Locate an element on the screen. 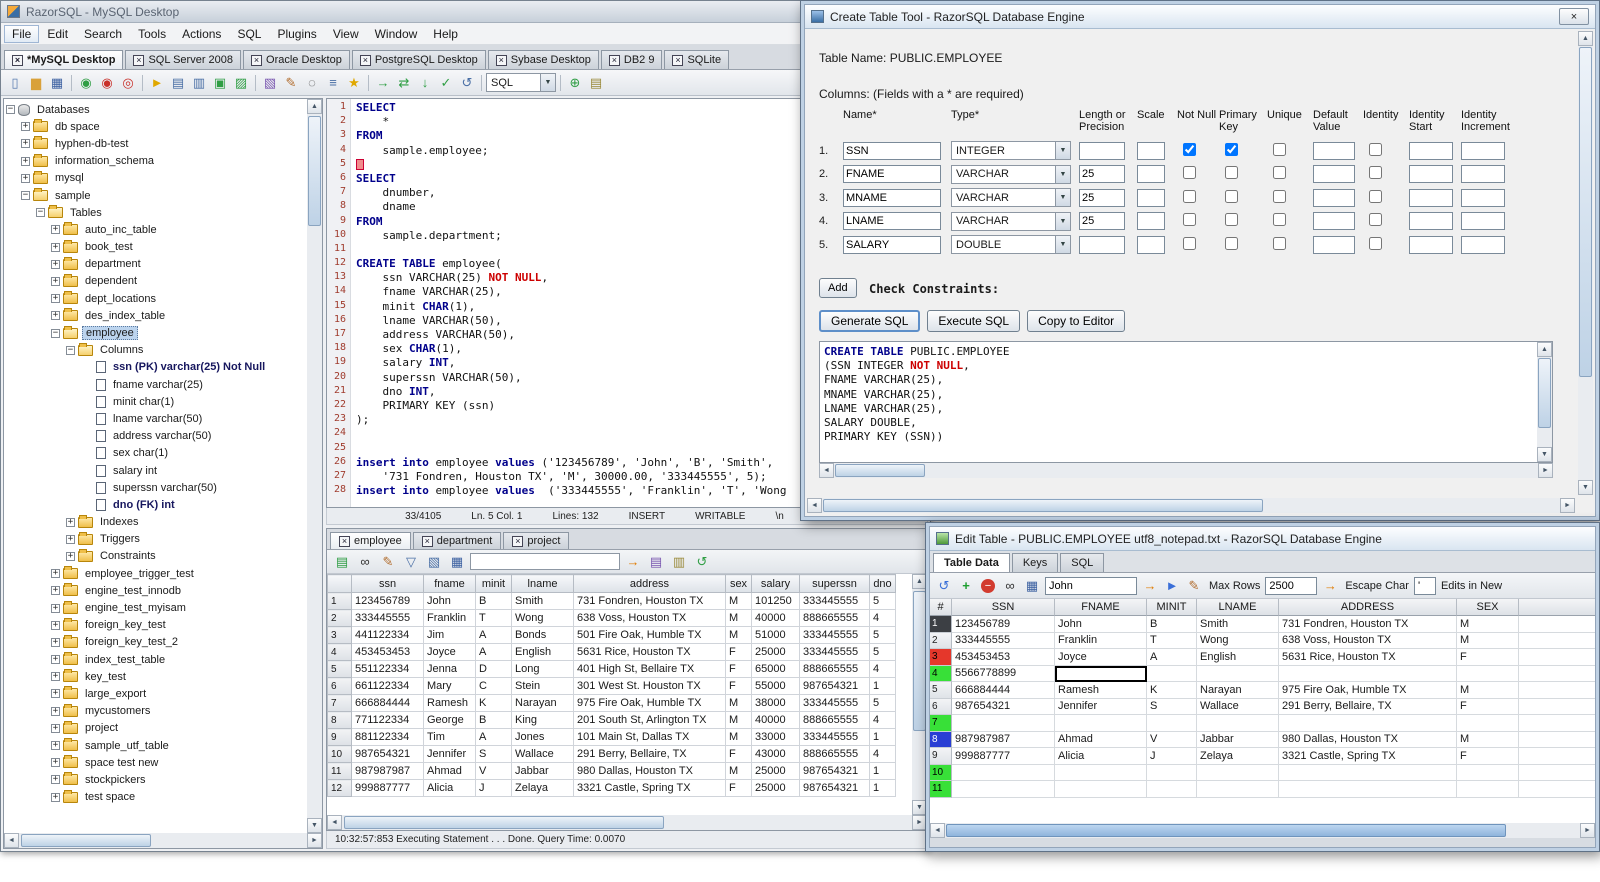 This screenshot has width=1600, height=882. tree-item: minit char(1) is located at coordinates (155, 401).